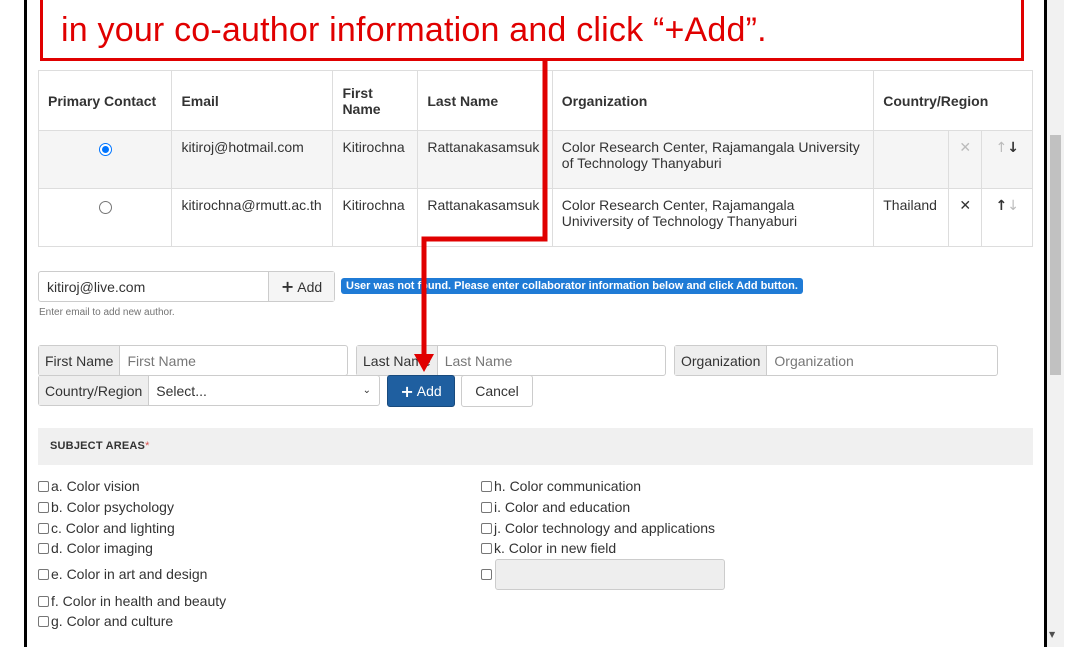 This screenshot has height=647, width=1084. I want to click on header-organization: Organization, so click(713, 100).